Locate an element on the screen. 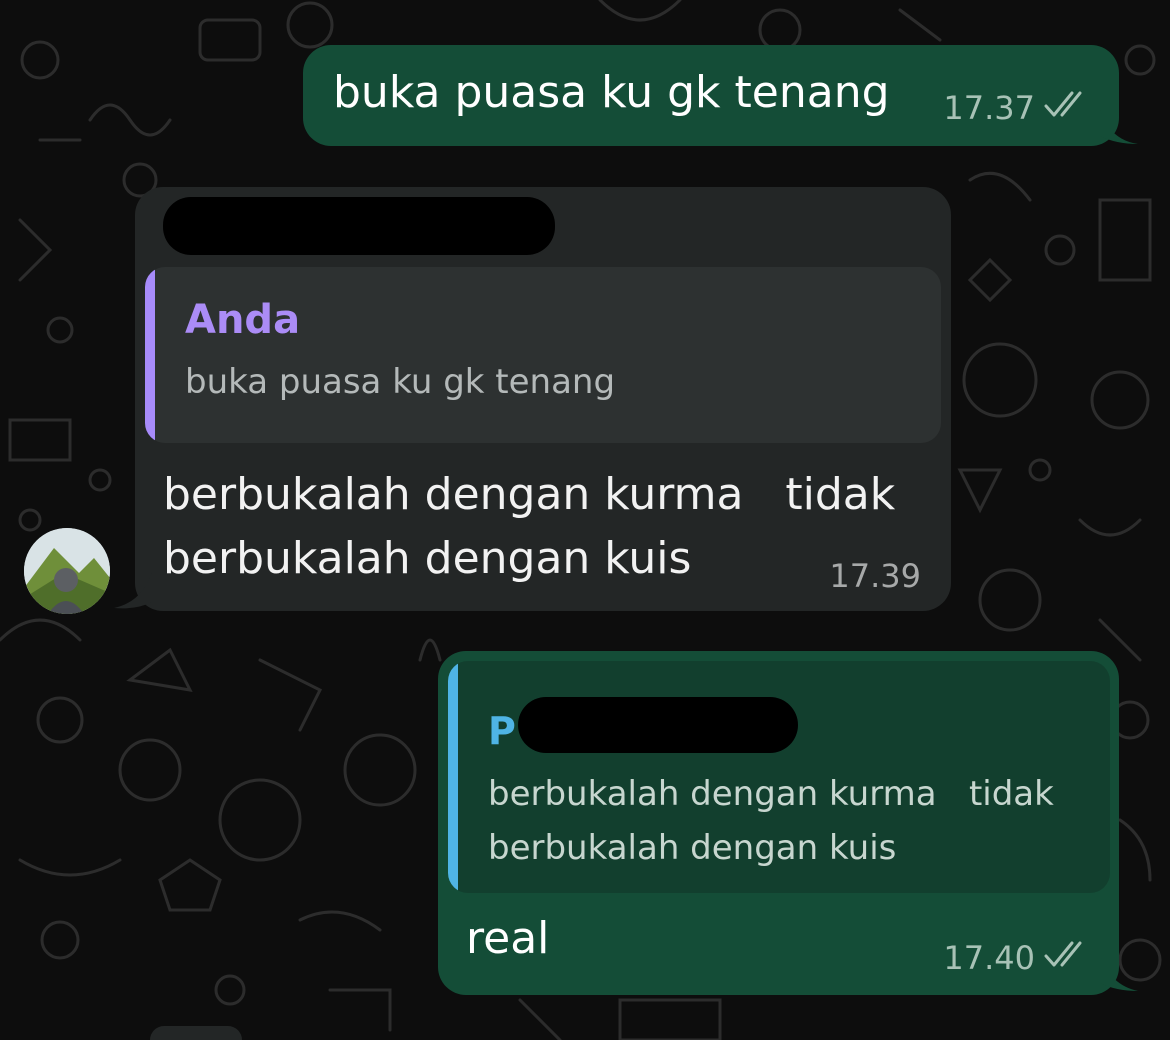  contact-avatar is located at coordinates (67, 571).